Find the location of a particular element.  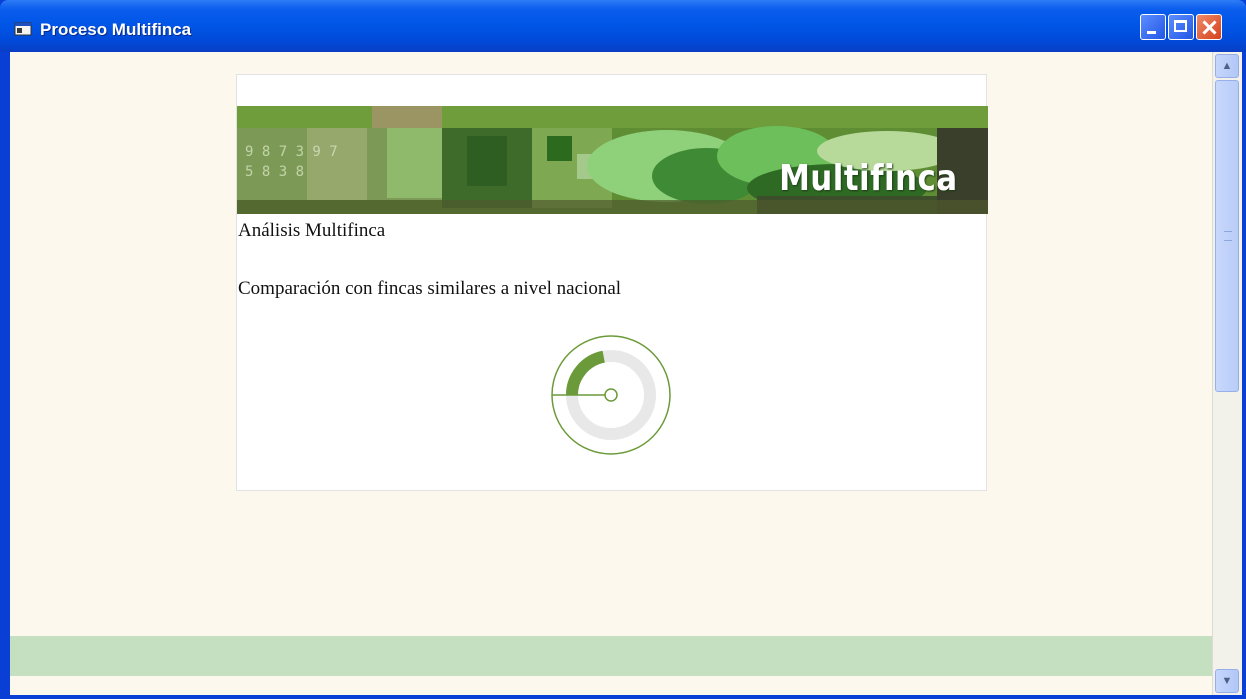

footer-band is located at coordinates (611, 656).